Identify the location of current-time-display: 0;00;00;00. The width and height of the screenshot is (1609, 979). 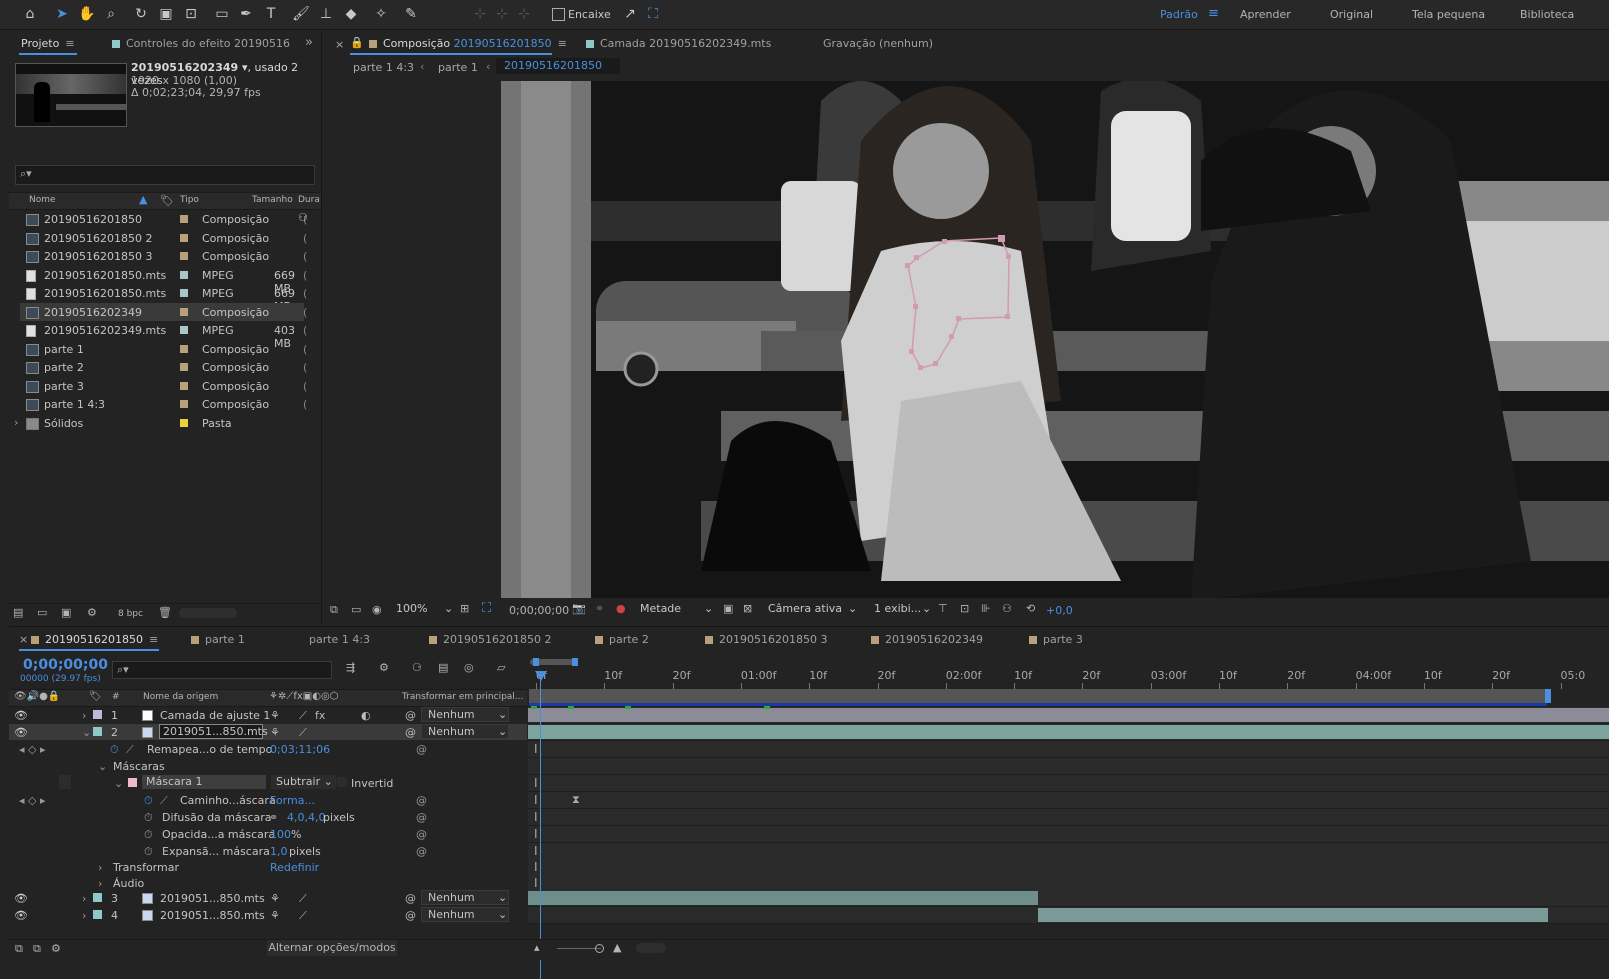
(539, 610).